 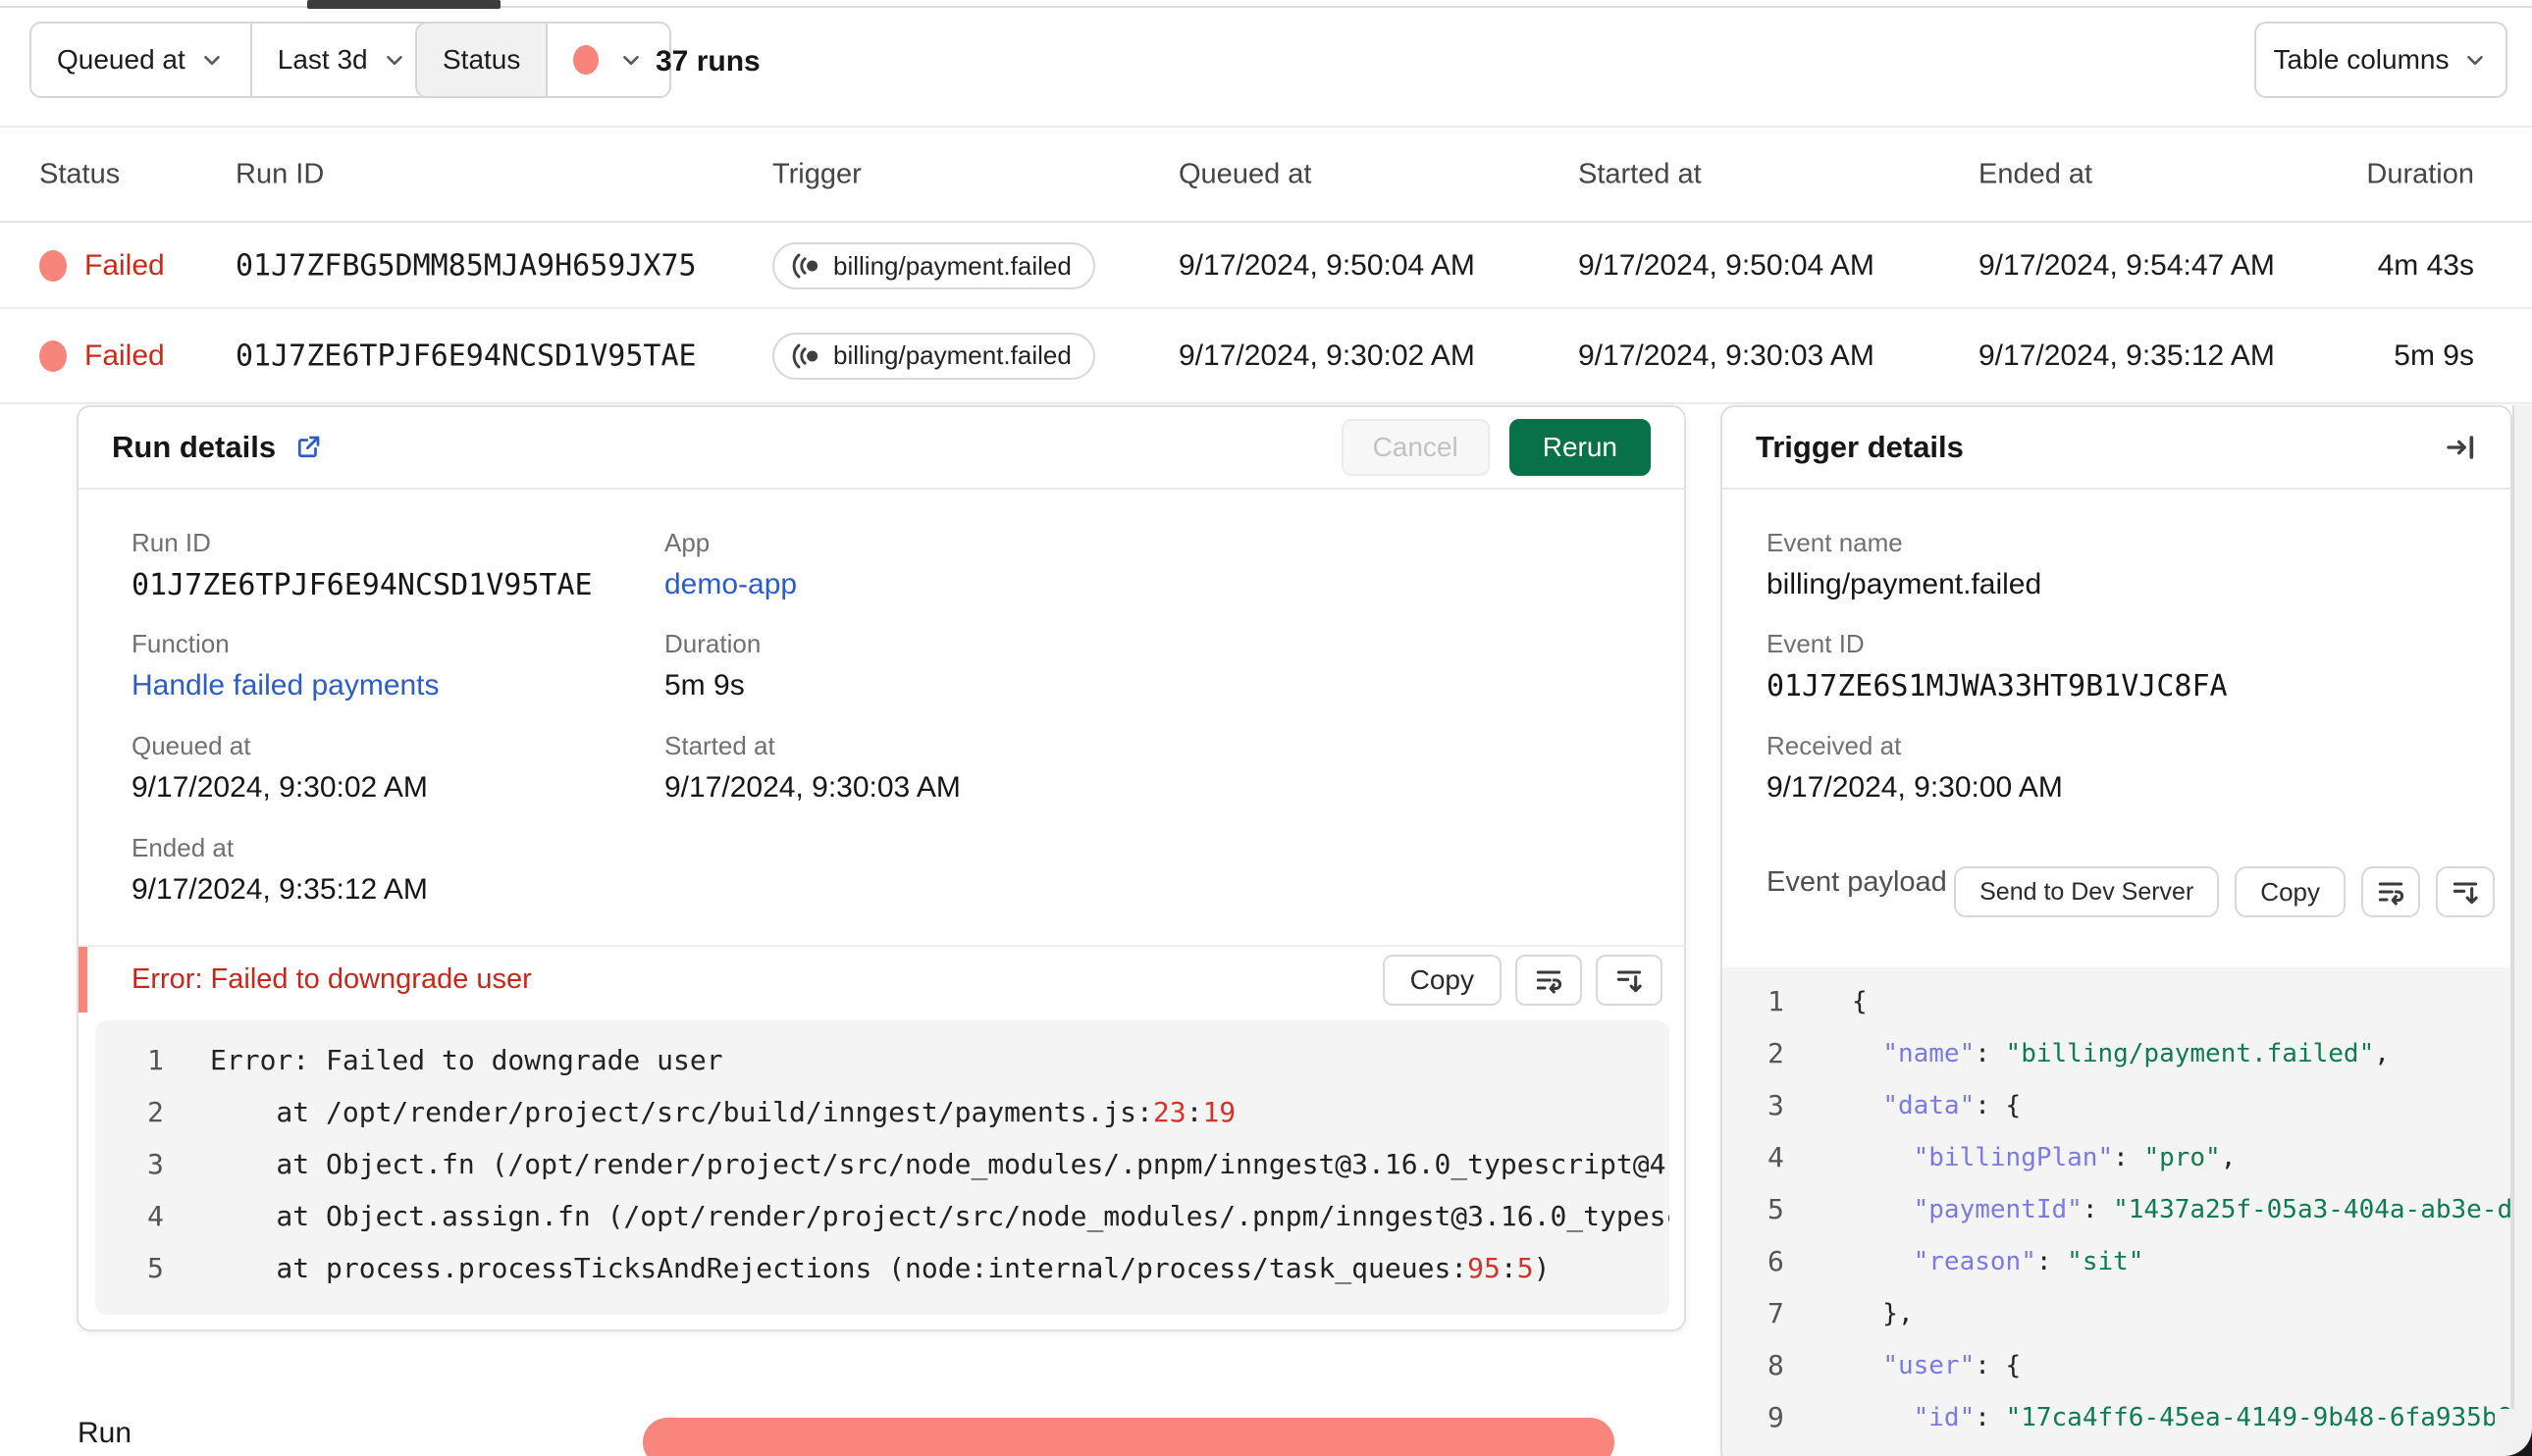 I want to click on status-filter-group: Status, so click(x=543, y=60).